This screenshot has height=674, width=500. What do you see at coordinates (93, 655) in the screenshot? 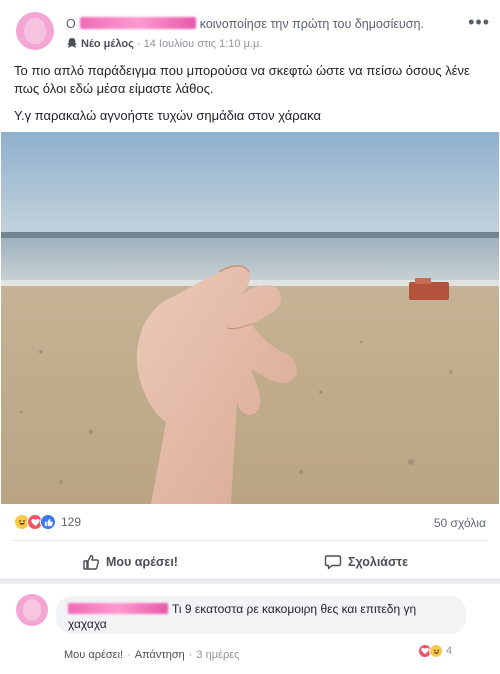
I see `comment-like-link: Μου αρέσει!` at bounding box center [93, 655].